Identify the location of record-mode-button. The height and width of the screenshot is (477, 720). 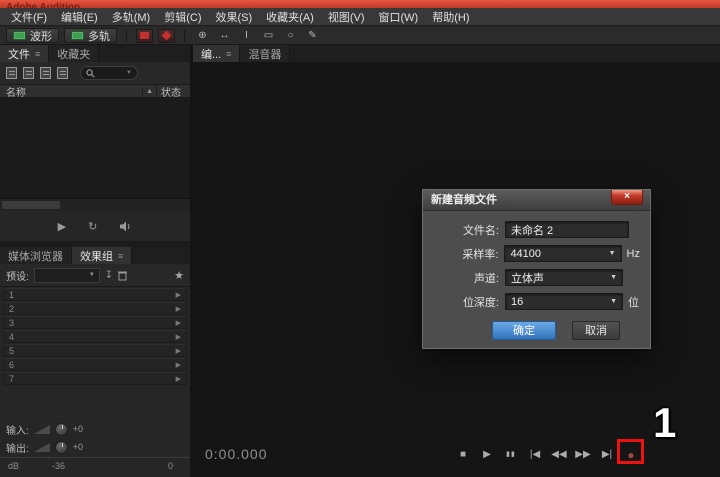
(144, 35).